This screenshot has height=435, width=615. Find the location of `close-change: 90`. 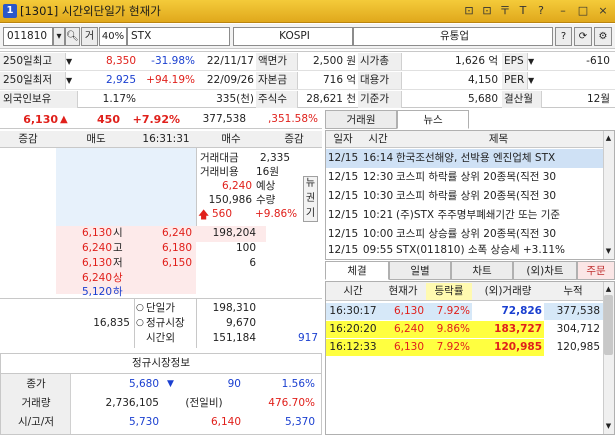

close-change: 90 is located at coordinates (234, 384).